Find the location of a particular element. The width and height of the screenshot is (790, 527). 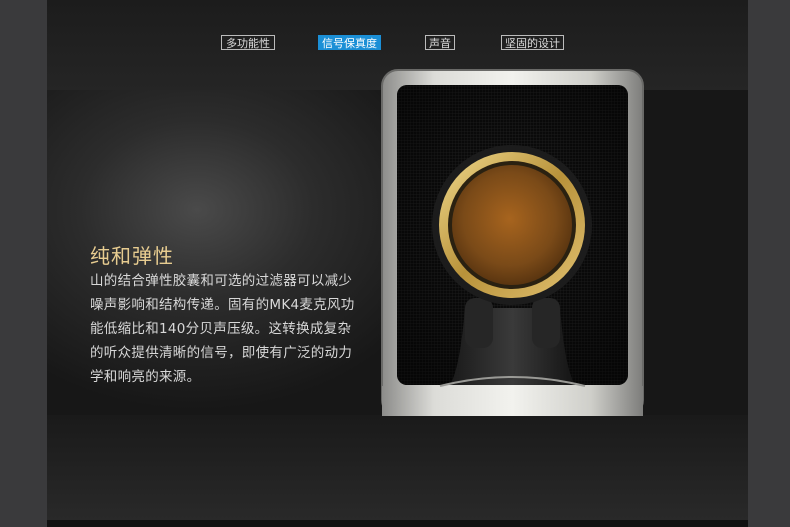

description-line: 学和响亮的来源。 is located at coordinates (145, 377).